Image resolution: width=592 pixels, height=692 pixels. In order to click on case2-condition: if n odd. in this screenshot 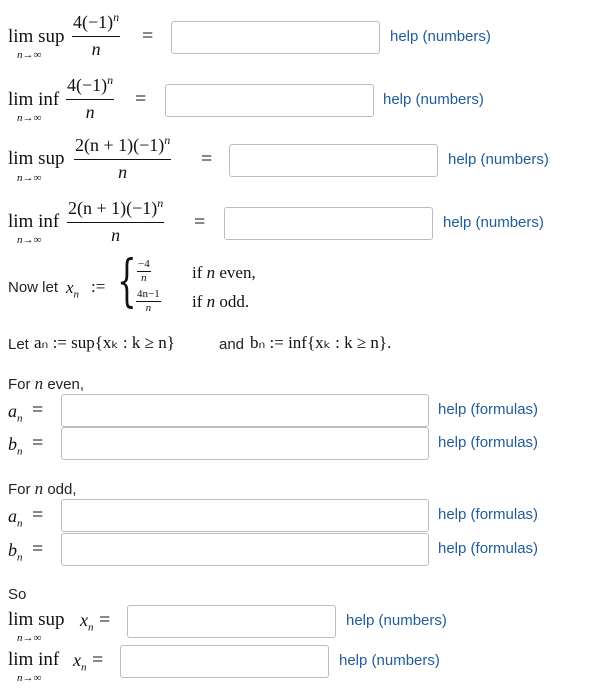, I will do `click(220, 302)`.